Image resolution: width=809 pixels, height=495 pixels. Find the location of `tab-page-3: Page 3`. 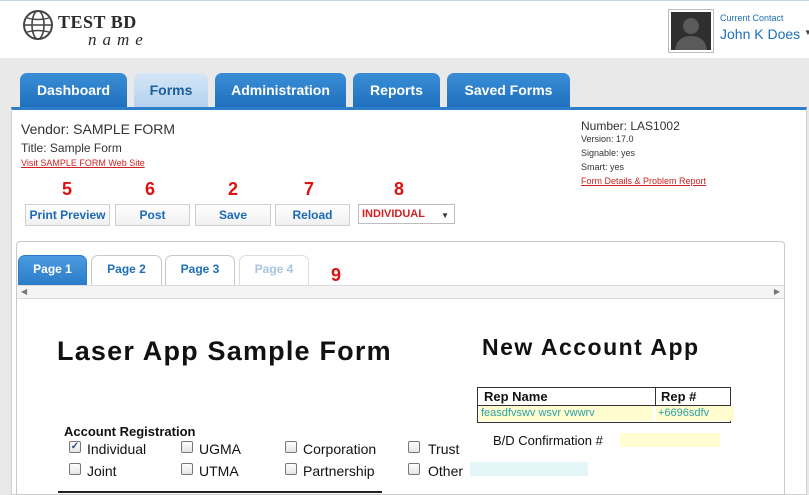

tab-page-3: Page 3 is located at coordinates (200, 270).